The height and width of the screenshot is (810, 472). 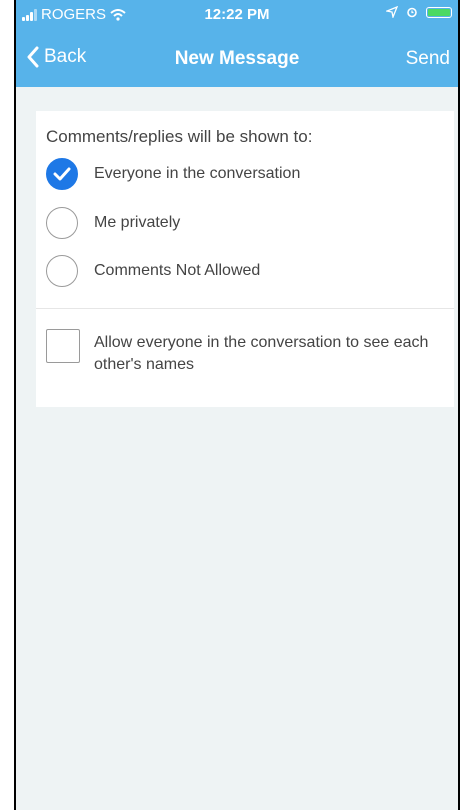 What do you see at coordinates (177, 270) in the screenshot?
I see `radio-option-label: Comments Not Allowed` at bounding box center [177, 270].